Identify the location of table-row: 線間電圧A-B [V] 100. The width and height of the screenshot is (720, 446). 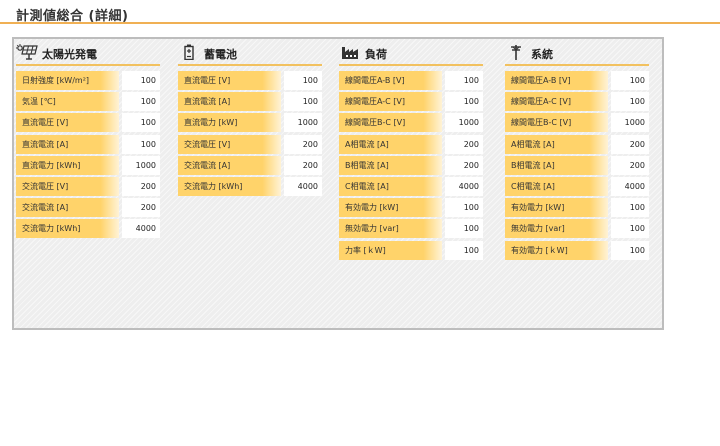
(577, 80).